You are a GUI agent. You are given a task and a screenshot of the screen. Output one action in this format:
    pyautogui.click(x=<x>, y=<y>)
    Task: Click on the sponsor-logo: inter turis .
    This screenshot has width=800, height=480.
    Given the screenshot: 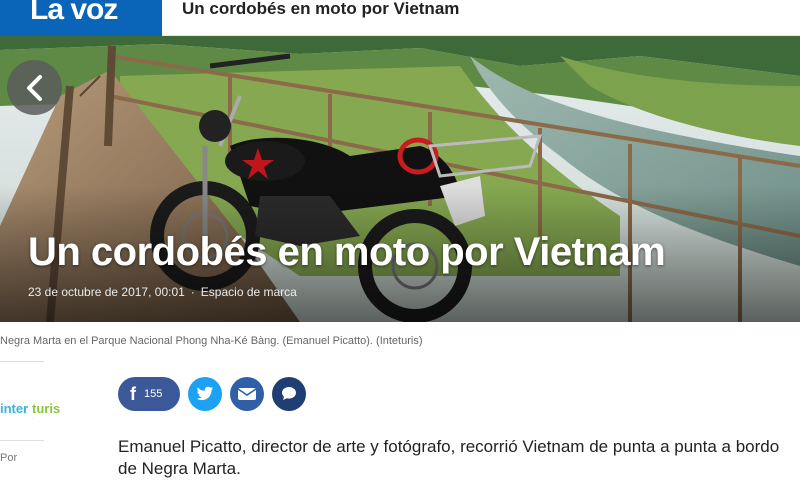 What is the action you would take?
    pyautogui.click(x=33, y=410)
    